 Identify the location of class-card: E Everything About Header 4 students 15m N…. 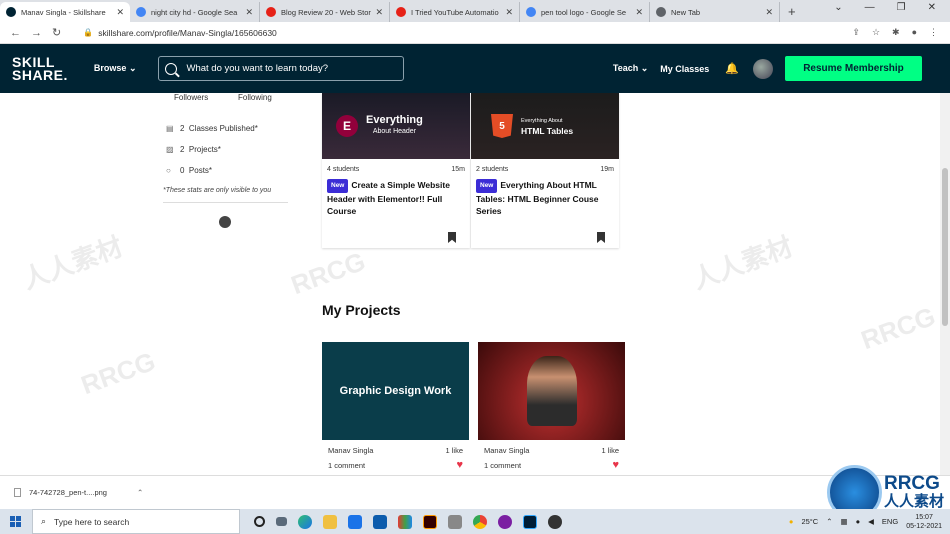
(396, 170).